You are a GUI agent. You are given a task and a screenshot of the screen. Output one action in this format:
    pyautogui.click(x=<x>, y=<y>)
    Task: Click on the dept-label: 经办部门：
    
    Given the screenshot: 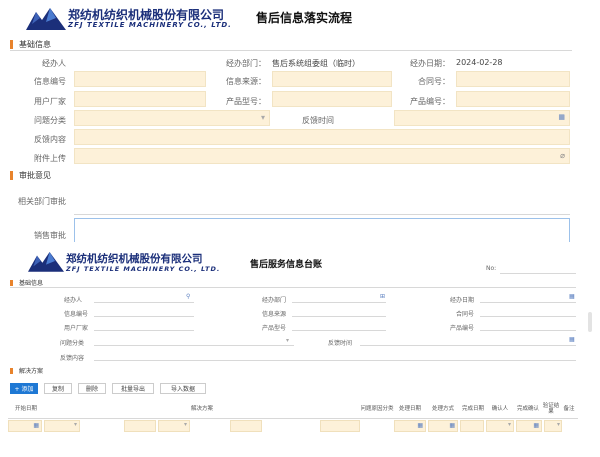 What is the action you would take?
    pyautogui.click(x=246, y=63)
    